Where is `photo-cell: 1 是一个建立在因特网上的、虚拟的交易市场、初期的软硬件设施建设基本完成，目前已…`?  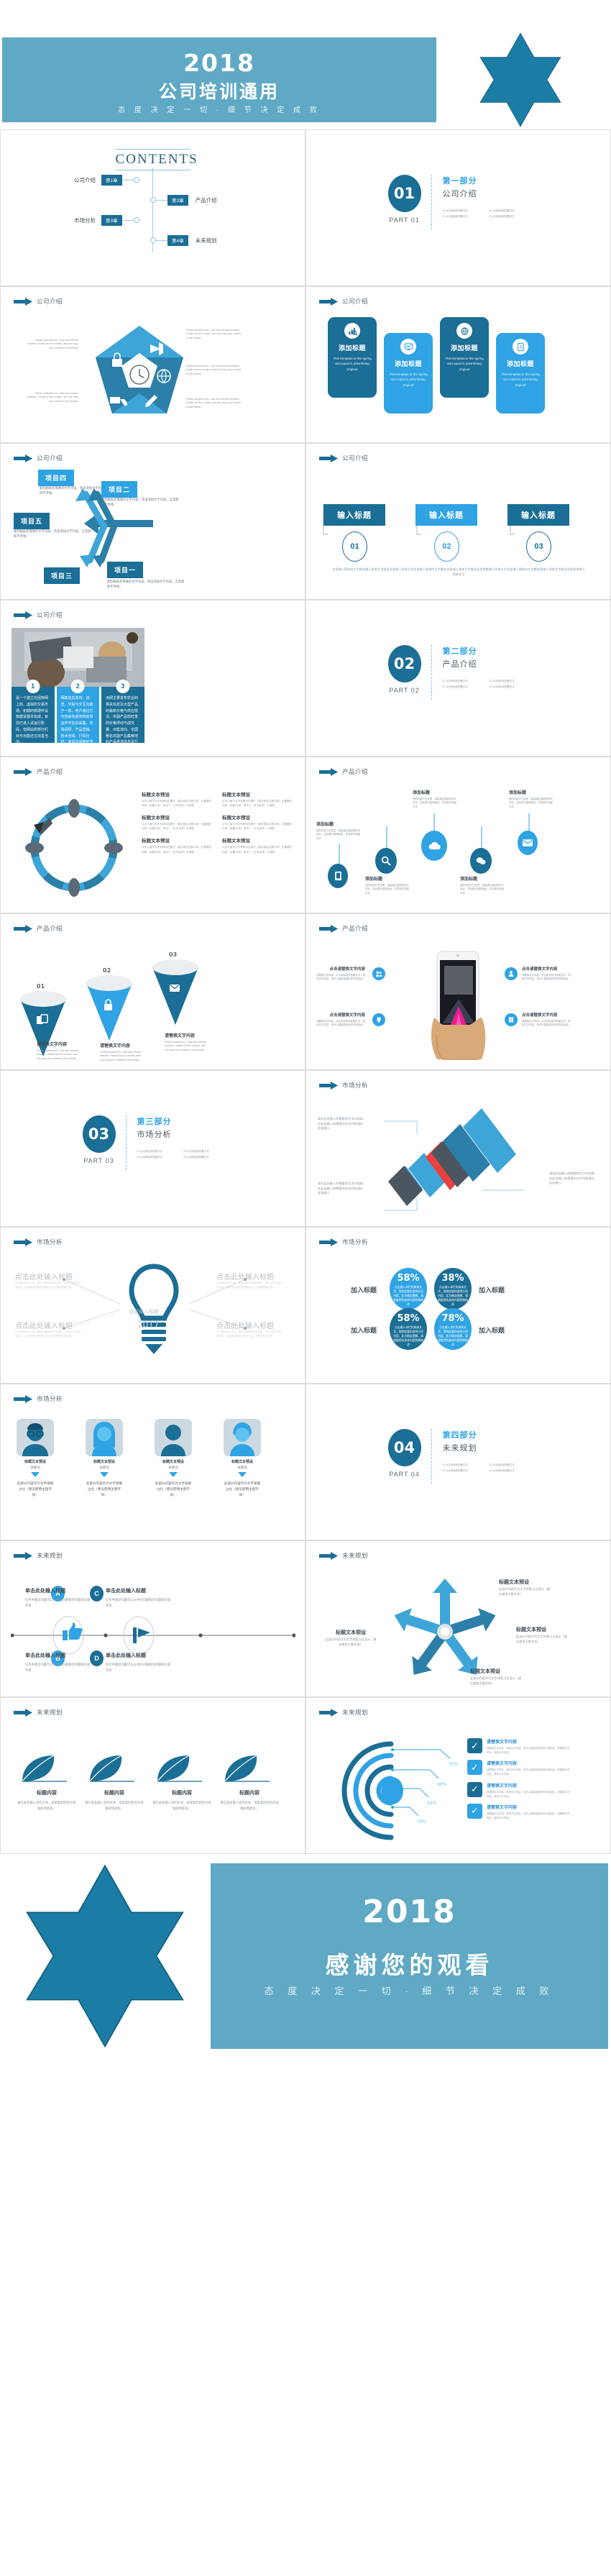
photo-cell: 1 是一个建立在因特网上的、虚拟的交易市场、初期的软硬件设施建设基本完成，目前已… is located at coordinates (33, 712).